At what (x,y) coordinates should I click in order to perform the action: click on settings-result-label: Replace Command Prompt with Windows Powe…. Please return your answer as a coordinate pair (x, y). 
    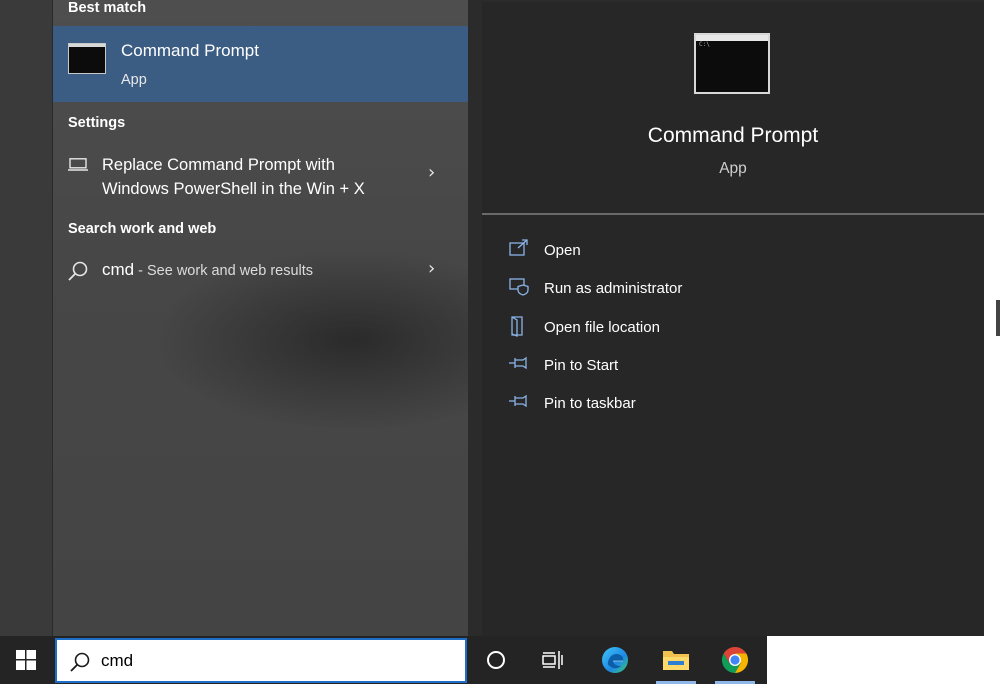
    Looking at the image, I should click on (262, 177).